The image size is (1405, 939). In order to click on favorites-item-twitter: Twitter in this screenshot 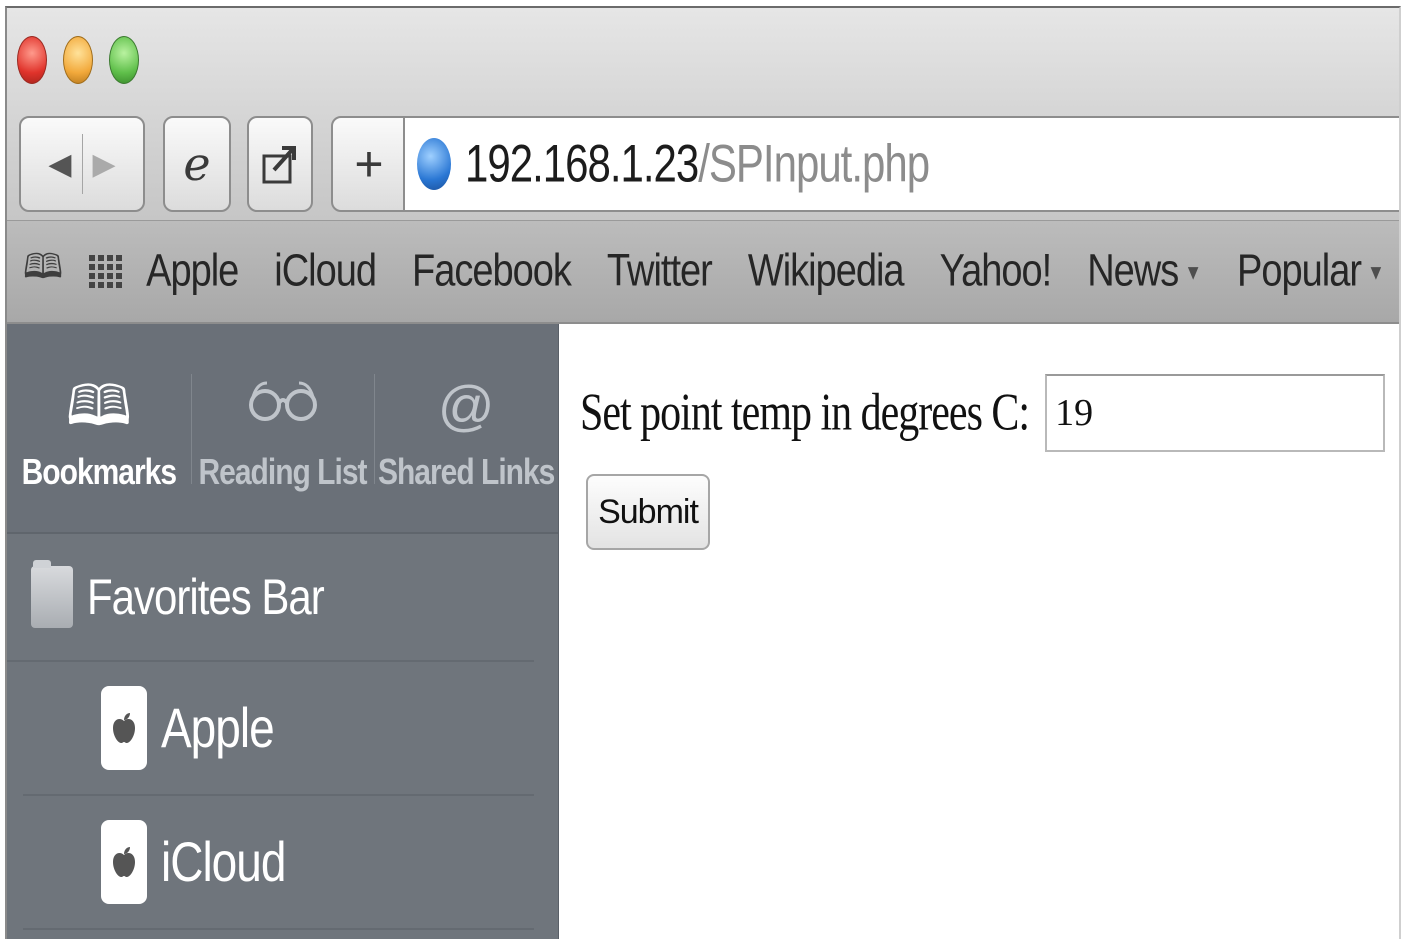, I will do `click(660, 272)`.